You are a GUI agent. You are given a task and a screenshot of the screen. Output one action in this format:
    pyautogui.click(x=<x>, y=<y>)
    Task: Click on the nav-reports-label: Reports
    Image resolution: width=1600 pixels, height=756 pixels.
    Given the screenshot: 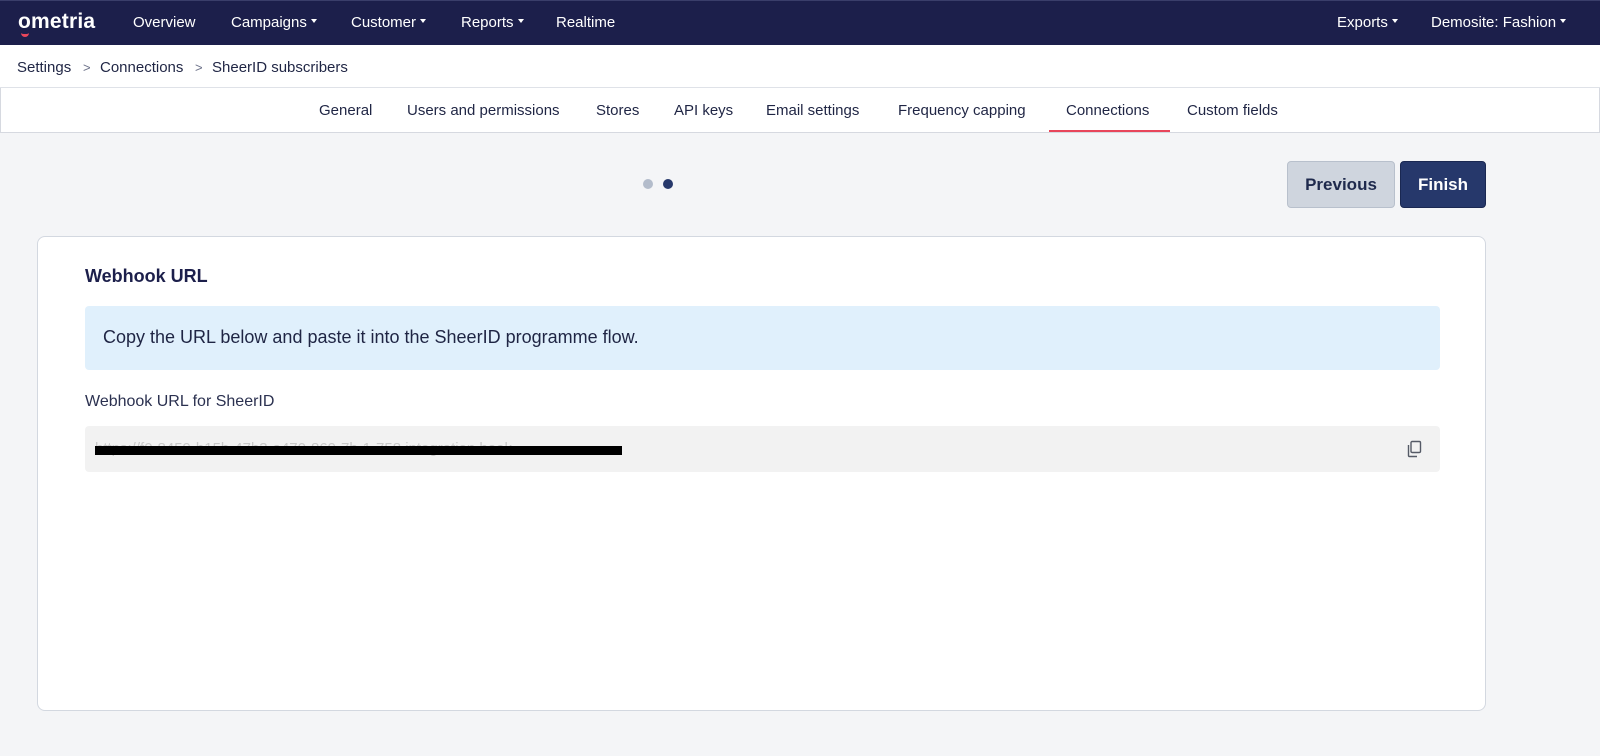 What is the action you would take?
    pyautogui.click(x=487, y=22)
    